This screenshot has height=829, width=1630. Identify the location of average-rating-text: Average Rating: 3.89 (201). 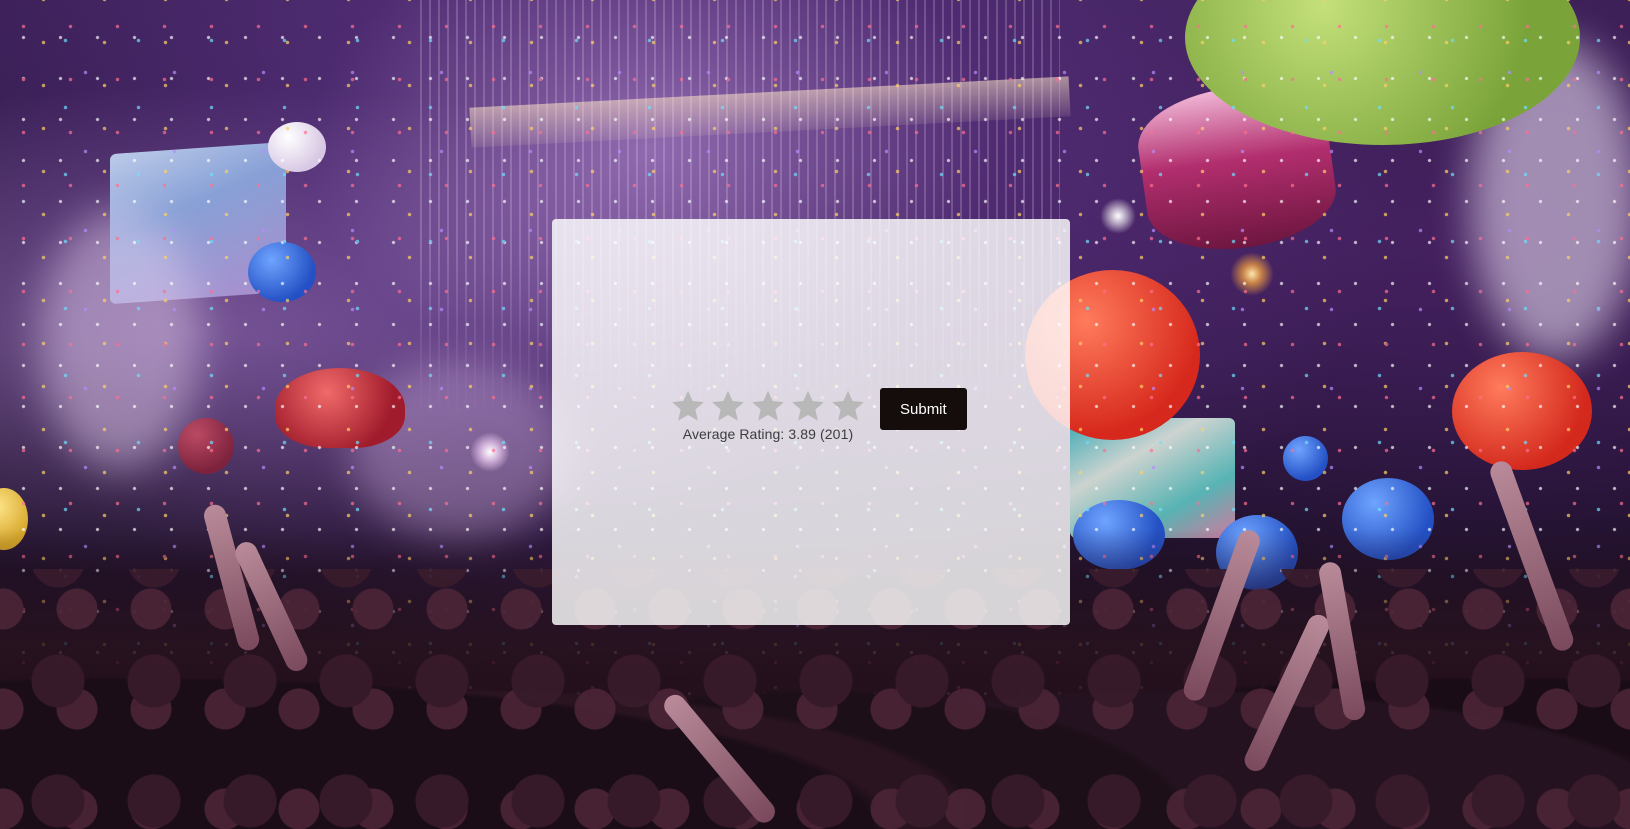
(768, 434).